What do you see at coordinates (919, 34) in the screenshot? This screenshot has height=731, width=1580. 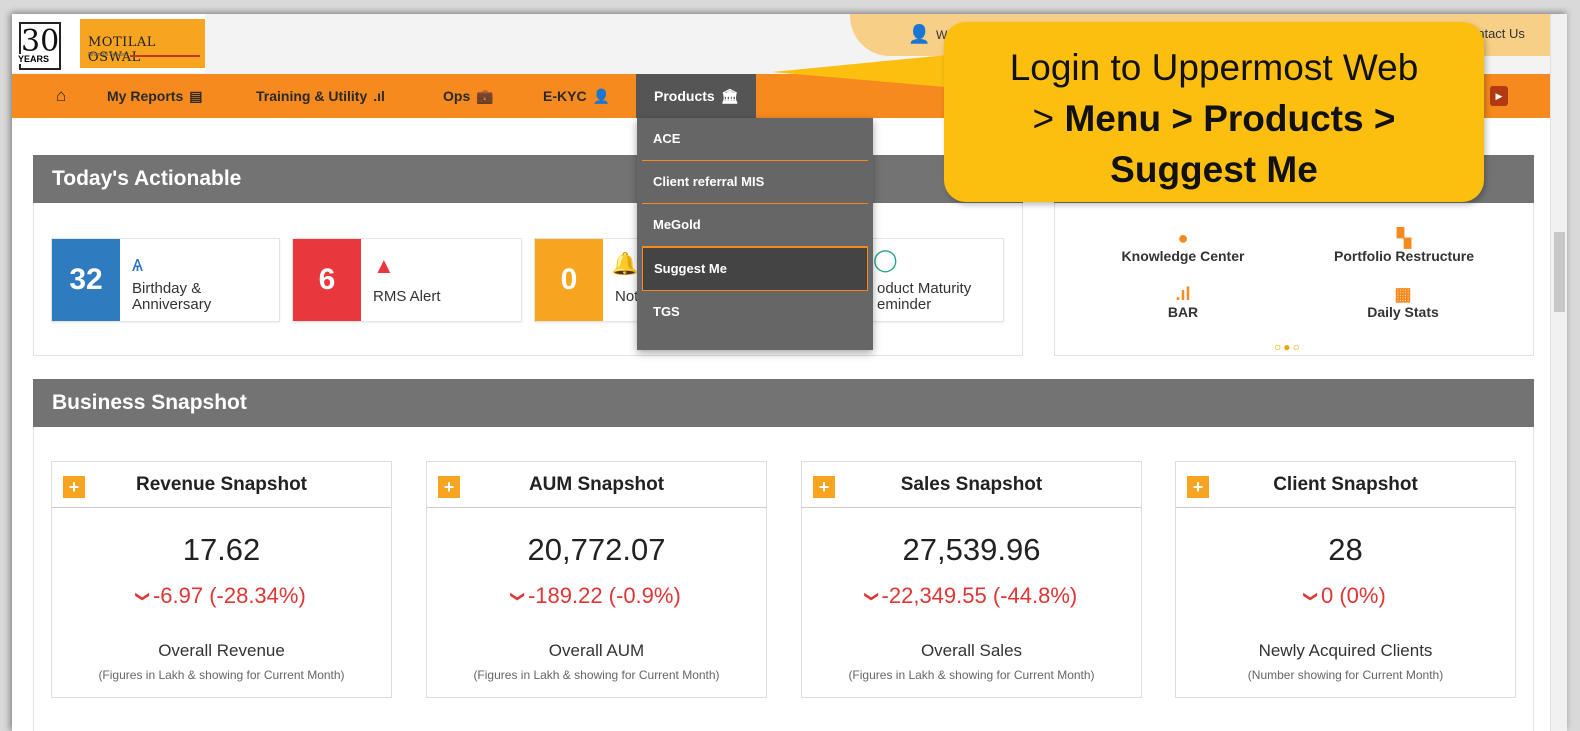 I see `user-avatar-icon: 👤` at bounding box center [919, 34].